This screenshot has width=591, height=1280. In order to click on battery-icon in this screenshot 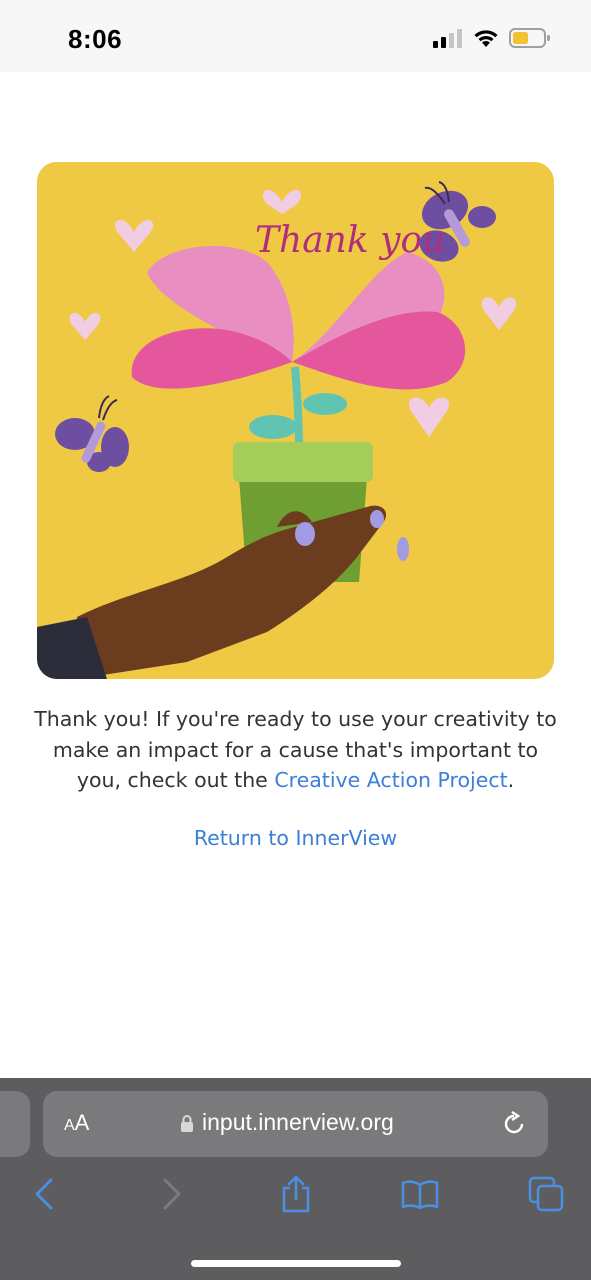, I will do `click(529, 38)`.